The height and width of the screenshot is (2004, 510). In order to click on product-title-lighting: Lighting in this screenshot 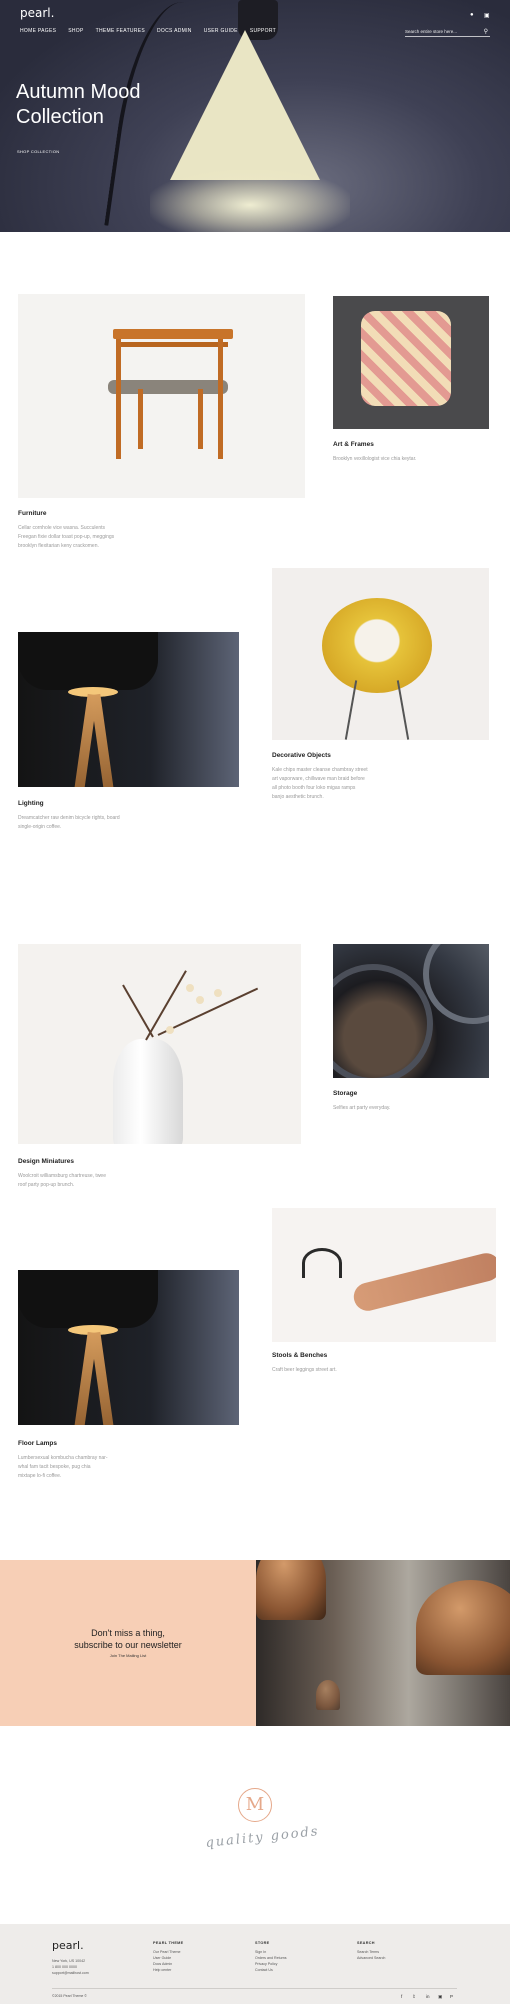, I will do `click(31, 803)`.